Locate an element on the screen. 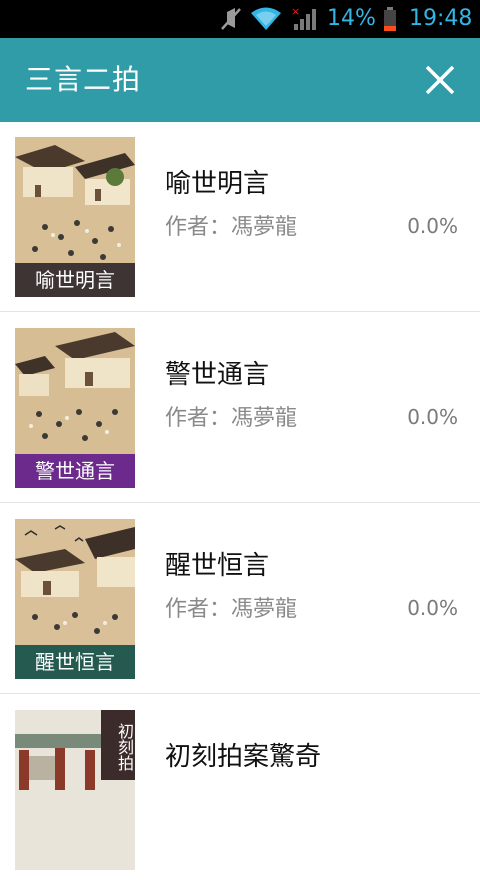 The image size is (480, 885). book-title: 警世通言 is located at coordinates (217, 375).